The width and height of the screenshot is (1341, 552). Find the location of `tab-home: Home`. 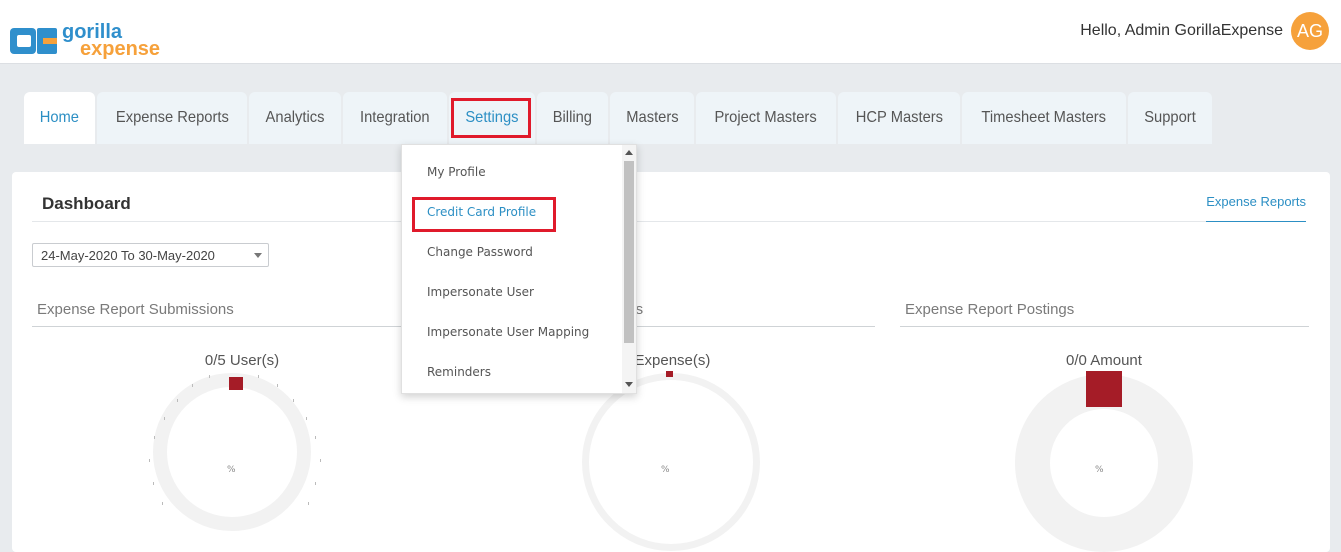

tab-home: Home is located at coordinates (59, 118).